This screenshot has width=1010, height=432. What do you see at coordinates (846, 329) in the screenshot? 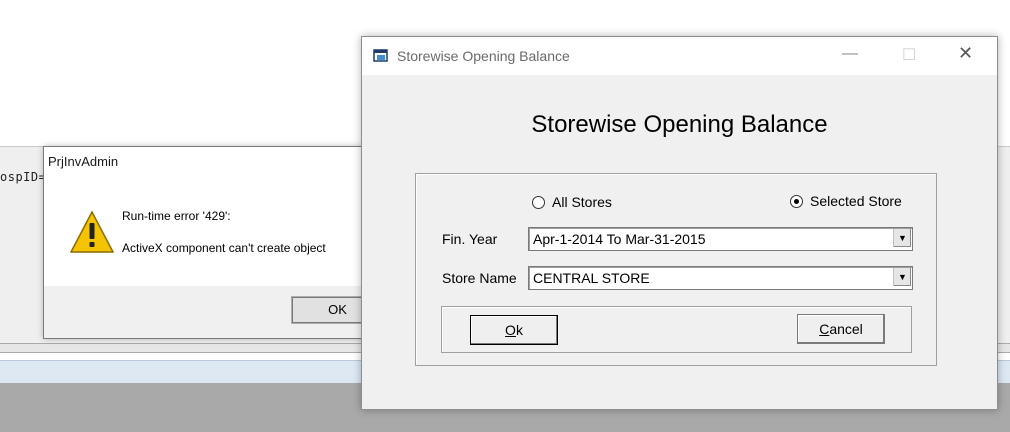
I see `cancel-label: ancel` at bounding box center [846, 329].